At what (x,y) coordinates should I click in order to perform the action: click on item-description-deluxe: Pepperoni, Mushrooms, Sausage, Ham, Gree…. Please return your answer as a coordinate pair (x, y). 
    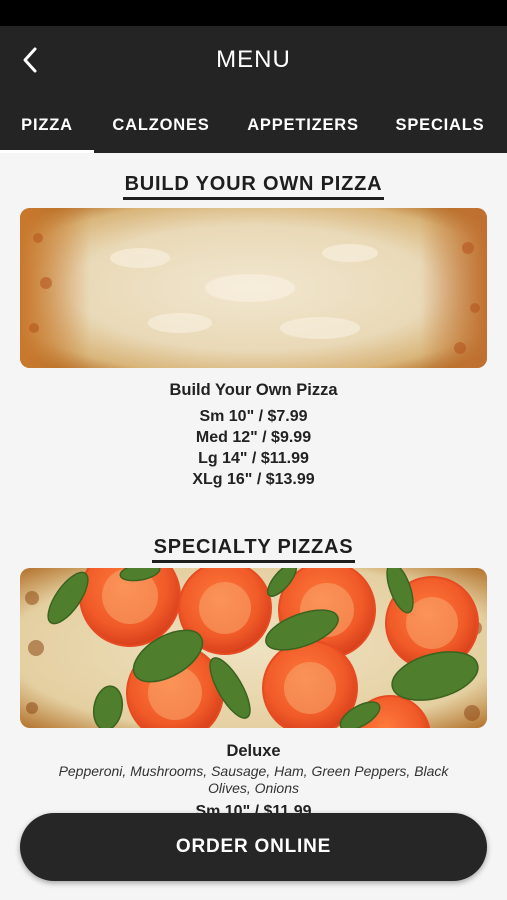
    Looking at the image, I should click on (253, 779).